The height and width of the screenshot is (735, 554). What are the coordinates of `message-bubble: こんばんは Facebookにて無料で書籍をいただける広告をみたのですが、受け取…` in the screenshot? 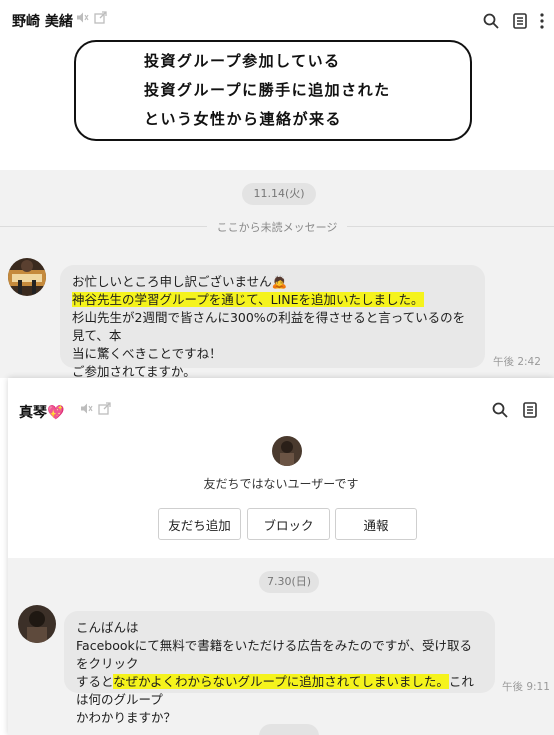 It's located at (279, 668).